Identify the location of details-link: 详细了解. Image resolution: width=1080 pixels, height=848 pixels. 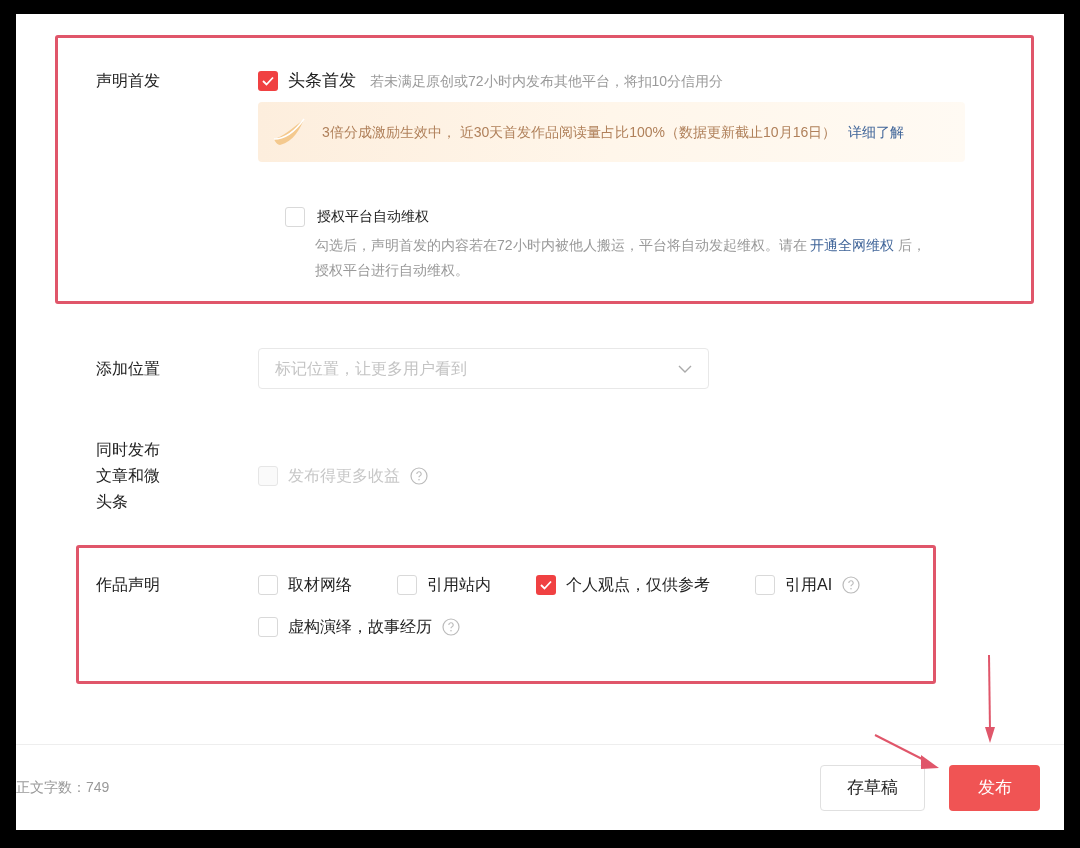
(876, 132).